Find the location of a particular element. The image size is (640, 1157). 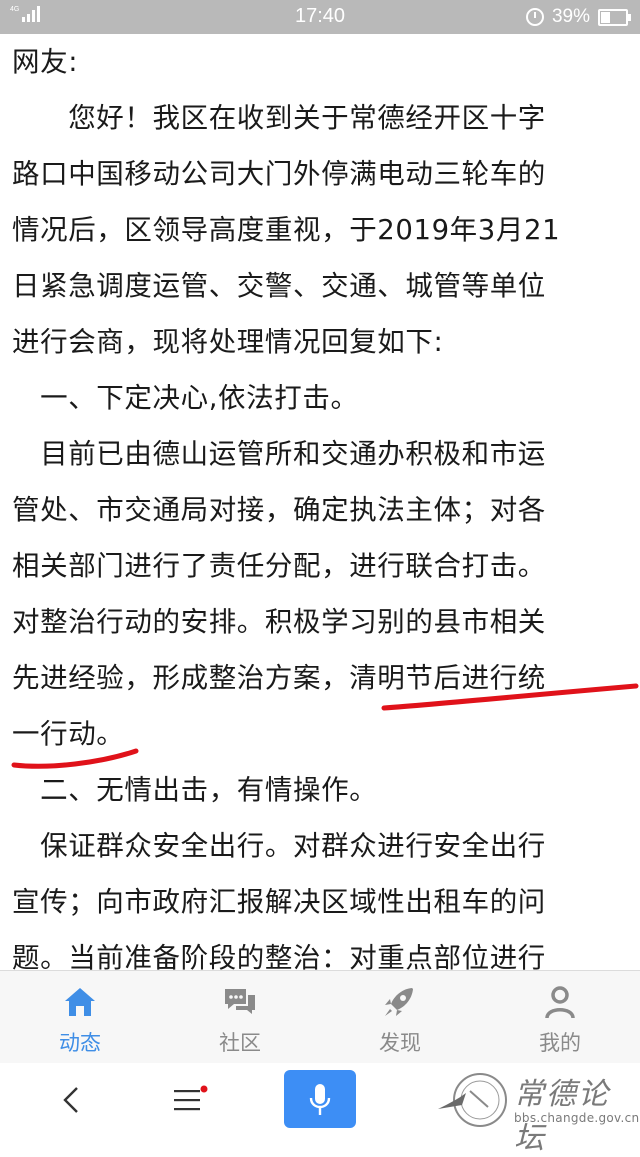

article-line: 目前已由德山运管所和交通办积极和市运 is located at coordinates (279, 454).